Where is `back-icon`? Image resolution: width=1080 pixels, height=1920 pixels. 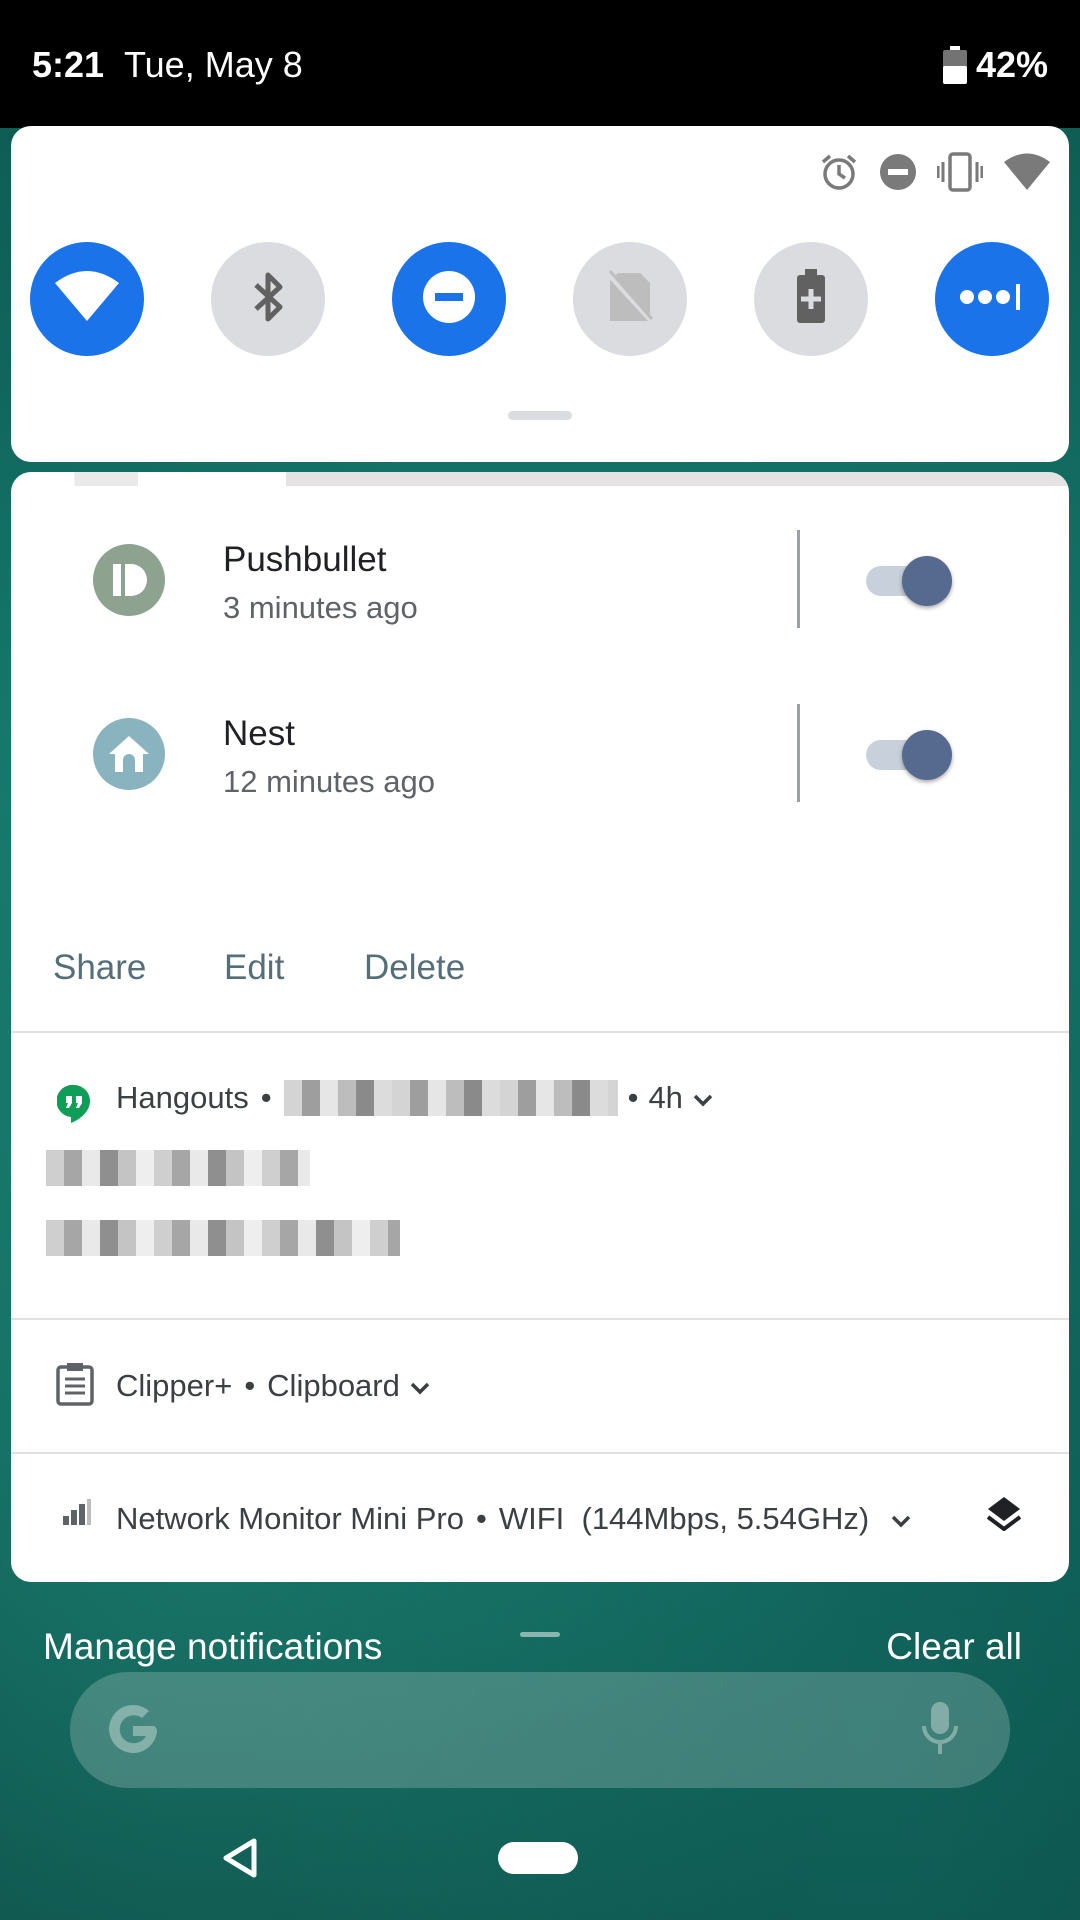
back-icon is located at coordinates (240, 1860).